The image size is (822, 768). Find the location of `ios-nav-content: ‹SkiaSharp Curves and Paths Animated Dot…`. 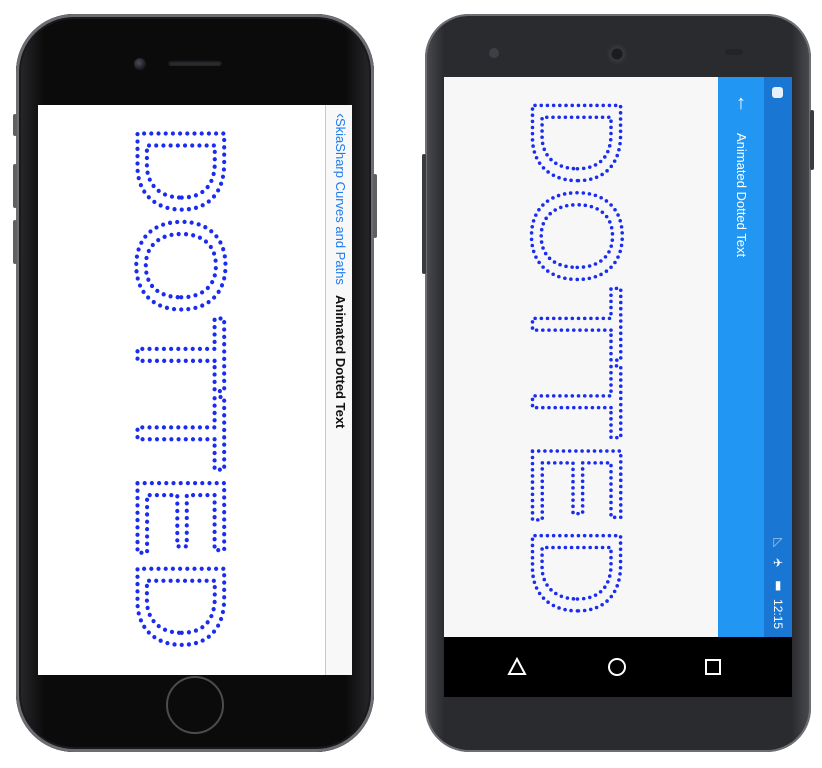

ios-nav-content: ‹SkiaSharp Curves and Paths Animated Dot… is located at coordinates (340, 270).